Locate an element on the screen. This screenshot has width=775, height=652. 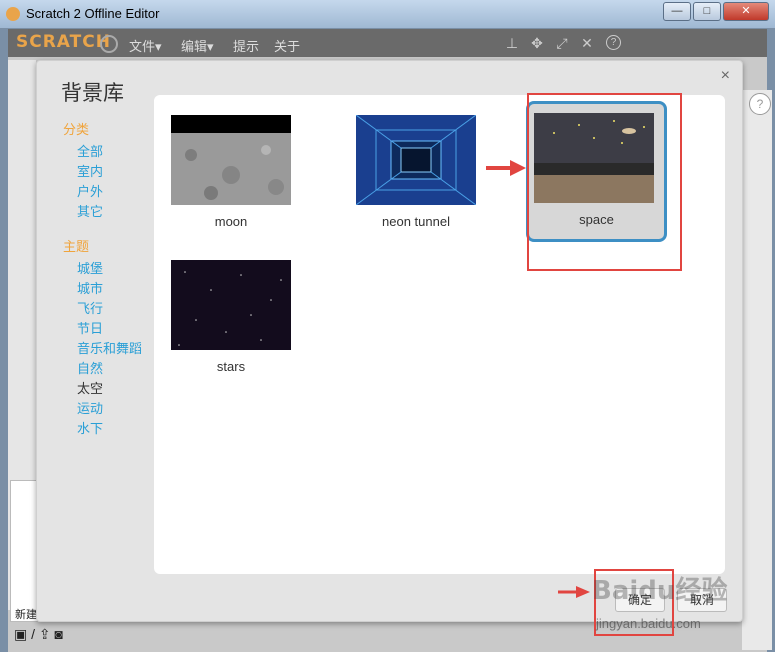
stamp-icon: ⊥ is located at coordinates (512, 43).